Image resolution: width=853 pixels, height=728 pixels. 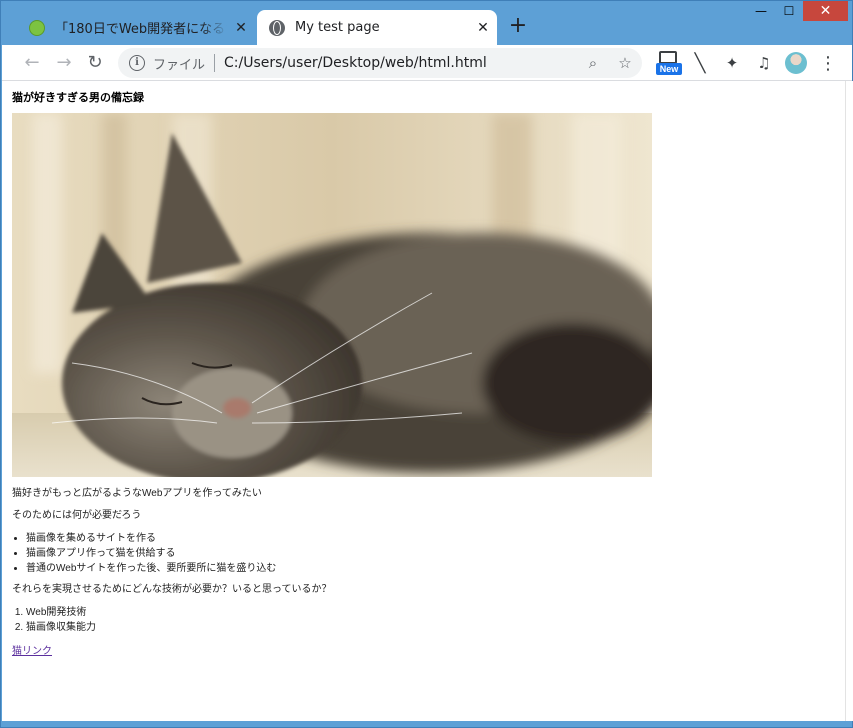 What do you see at coordinates (172, 589) in the screenshot?
I see `paragraph-3: それらを実現させるためにどんな技術が必要か？いると思っているか？` at bounding box center [172, 589].